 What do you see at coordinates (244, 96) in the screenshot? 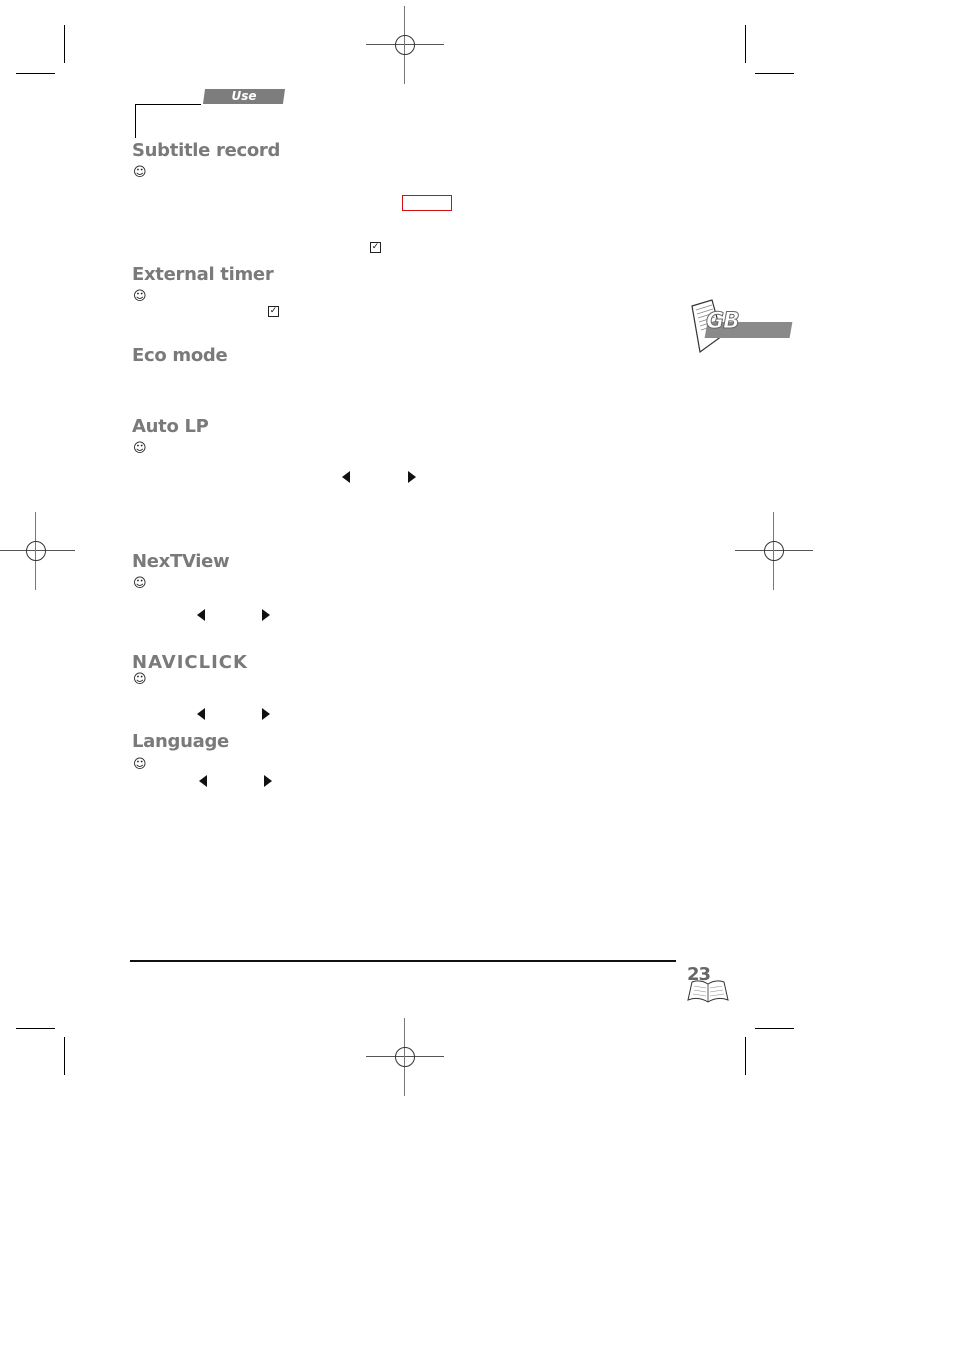
I see `section-tab-label: Use` at bounding box center [244, 96].